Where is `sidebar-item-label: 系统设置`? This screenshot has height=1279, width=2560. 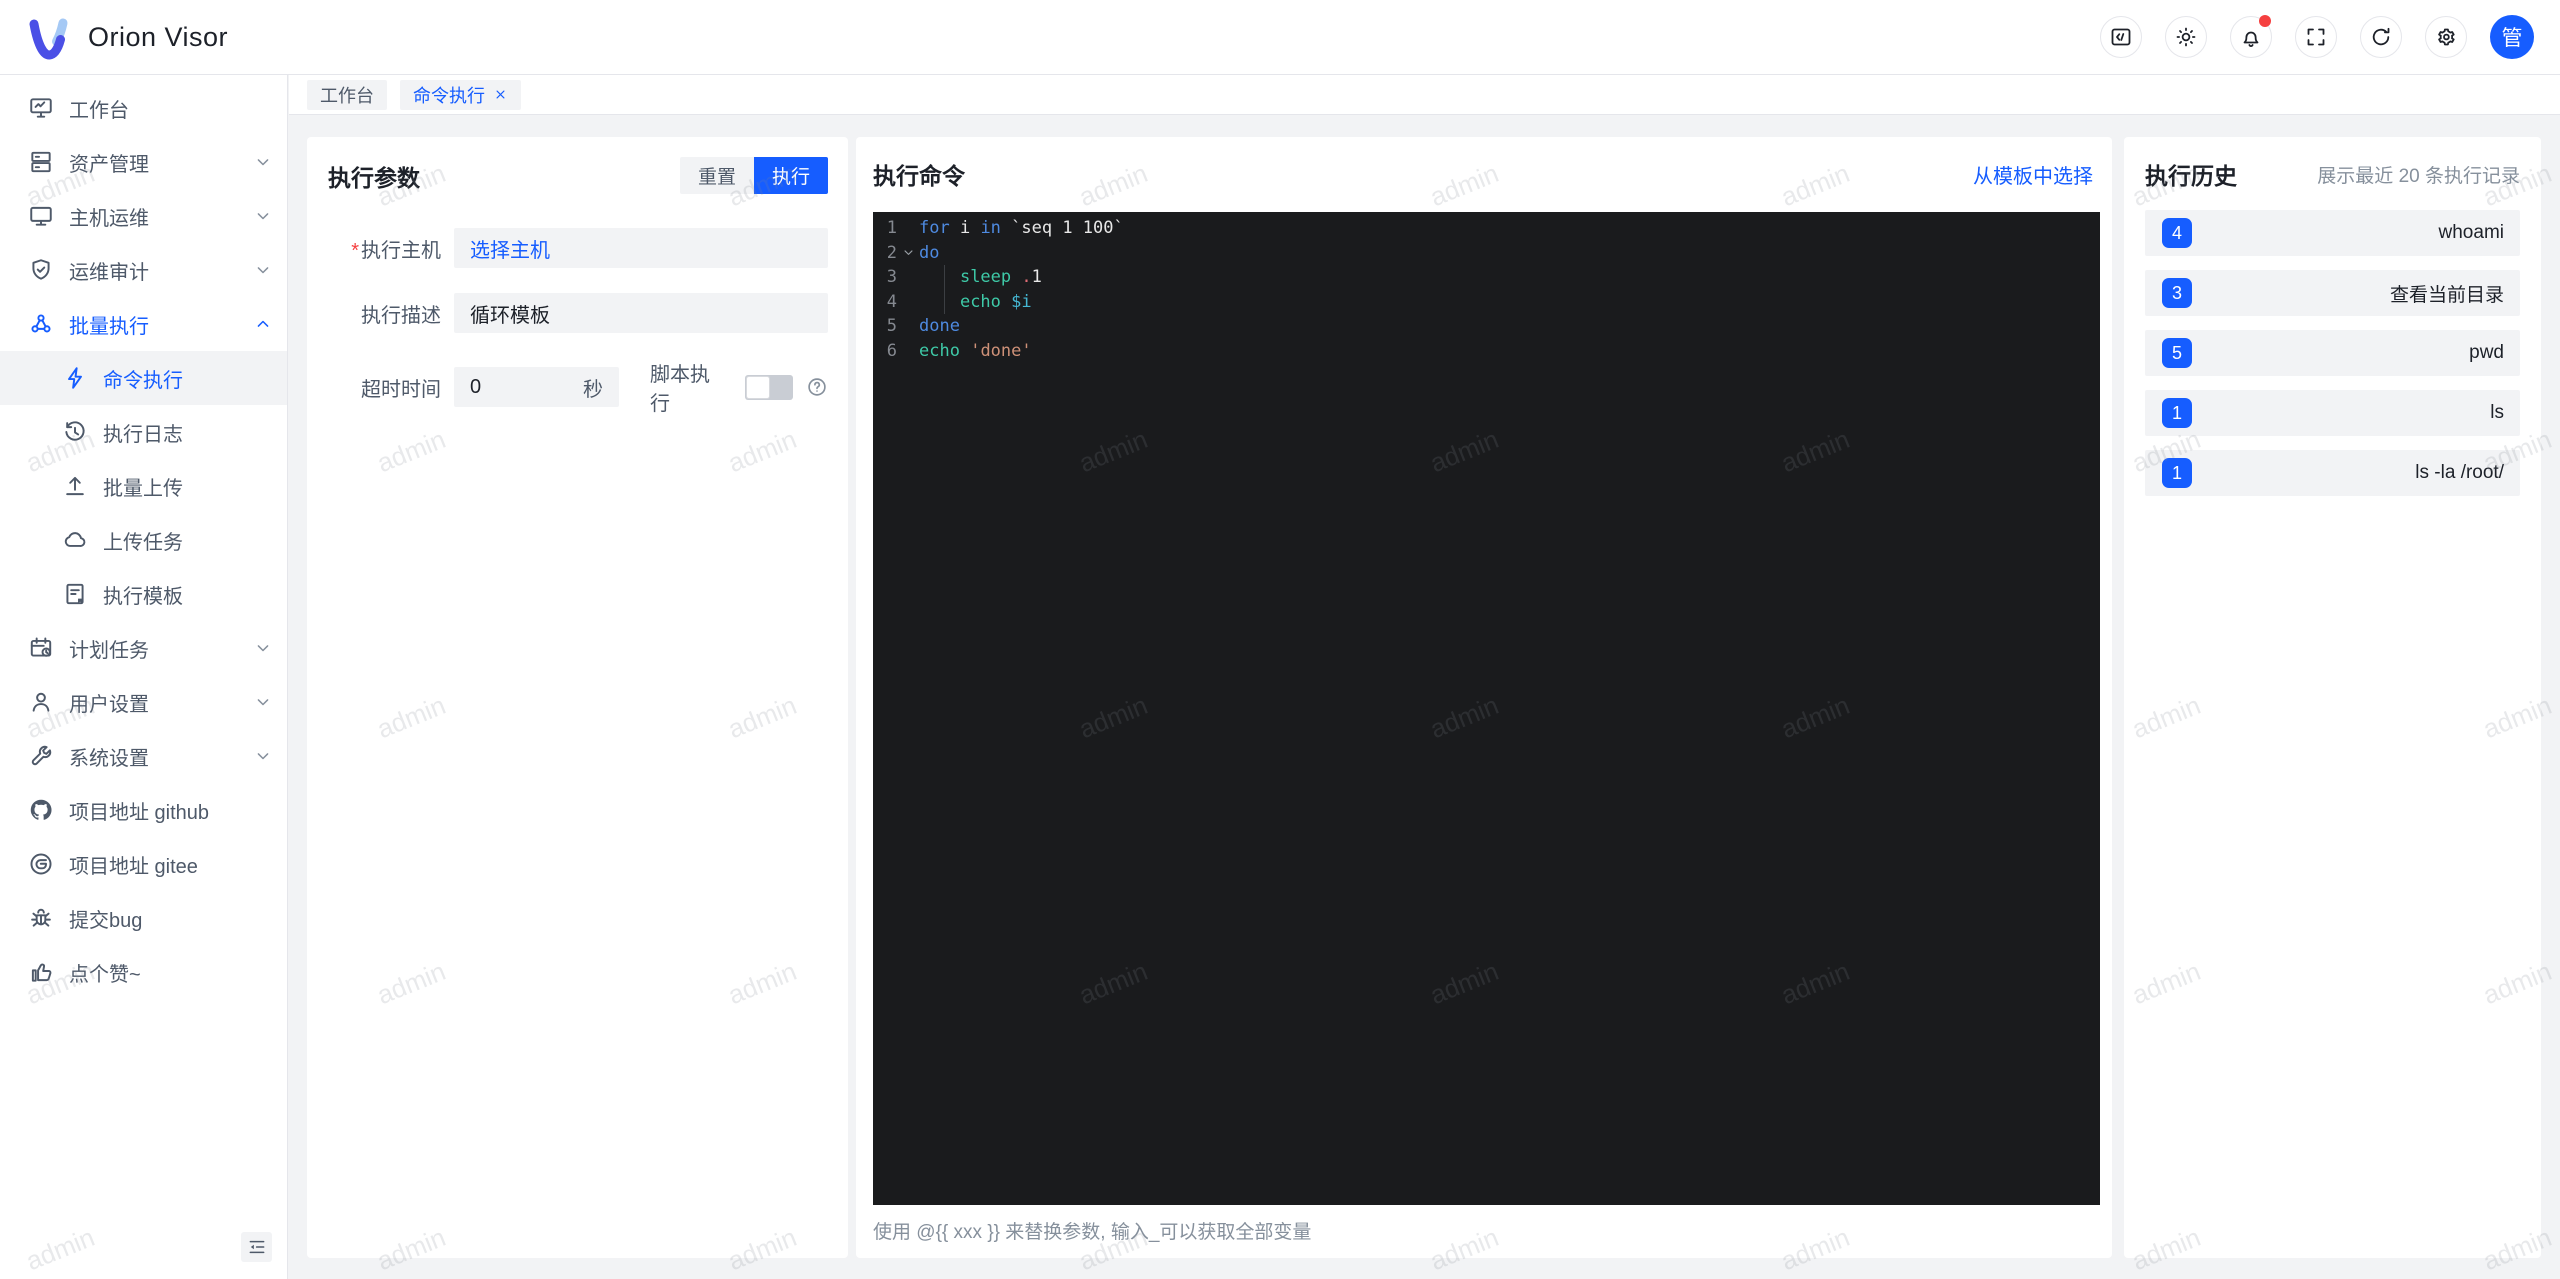 sidebar-item-label: 系统设置 is located at coordinates (109, 758).